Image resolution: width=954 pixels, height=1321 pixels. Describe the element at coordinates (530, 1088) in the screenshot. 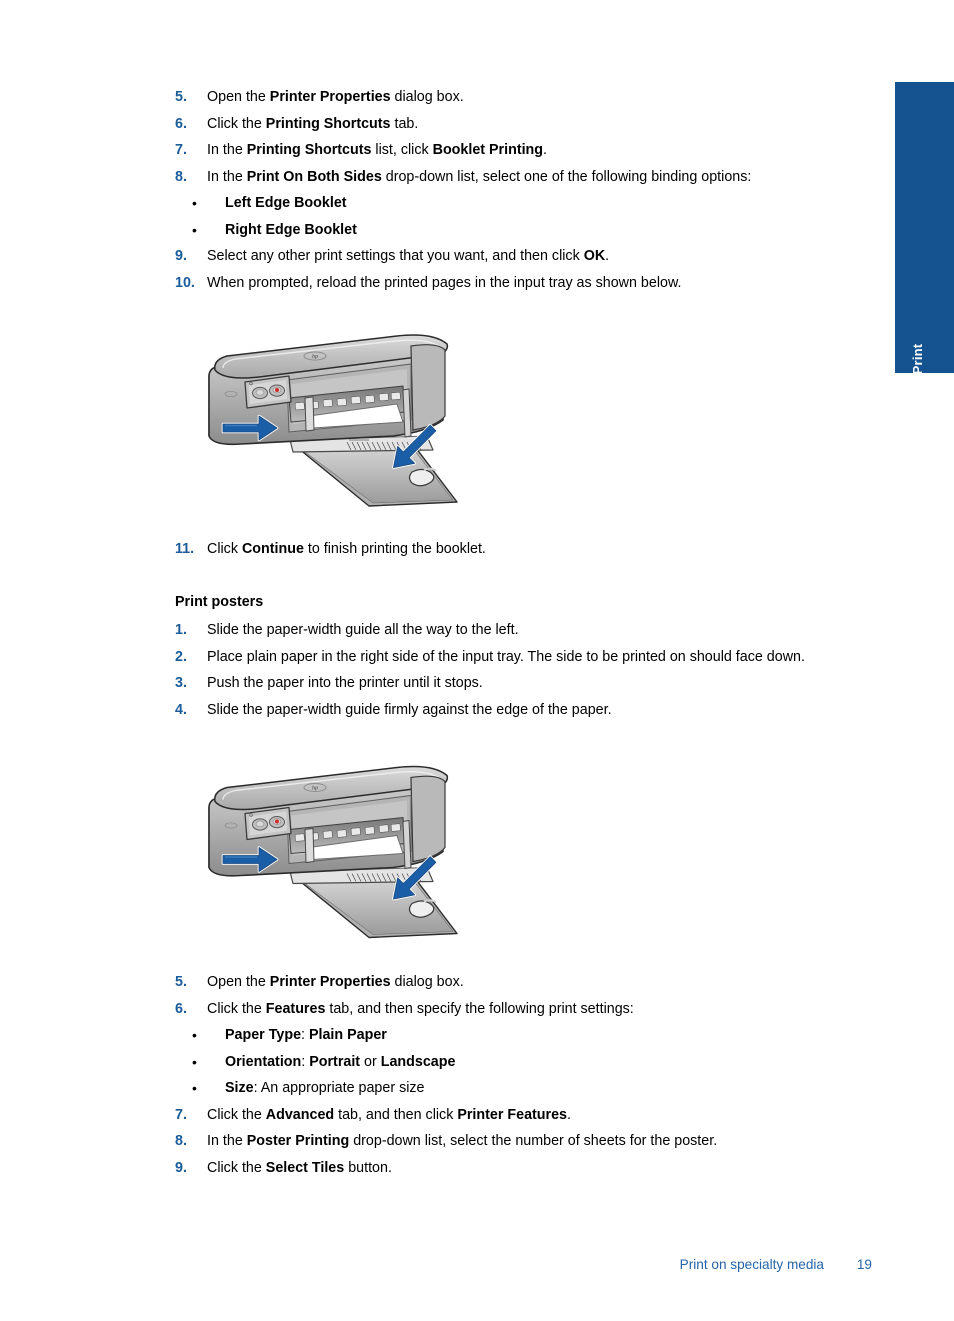

I see `list-item: • Size: An appropriate paper size` at that location.